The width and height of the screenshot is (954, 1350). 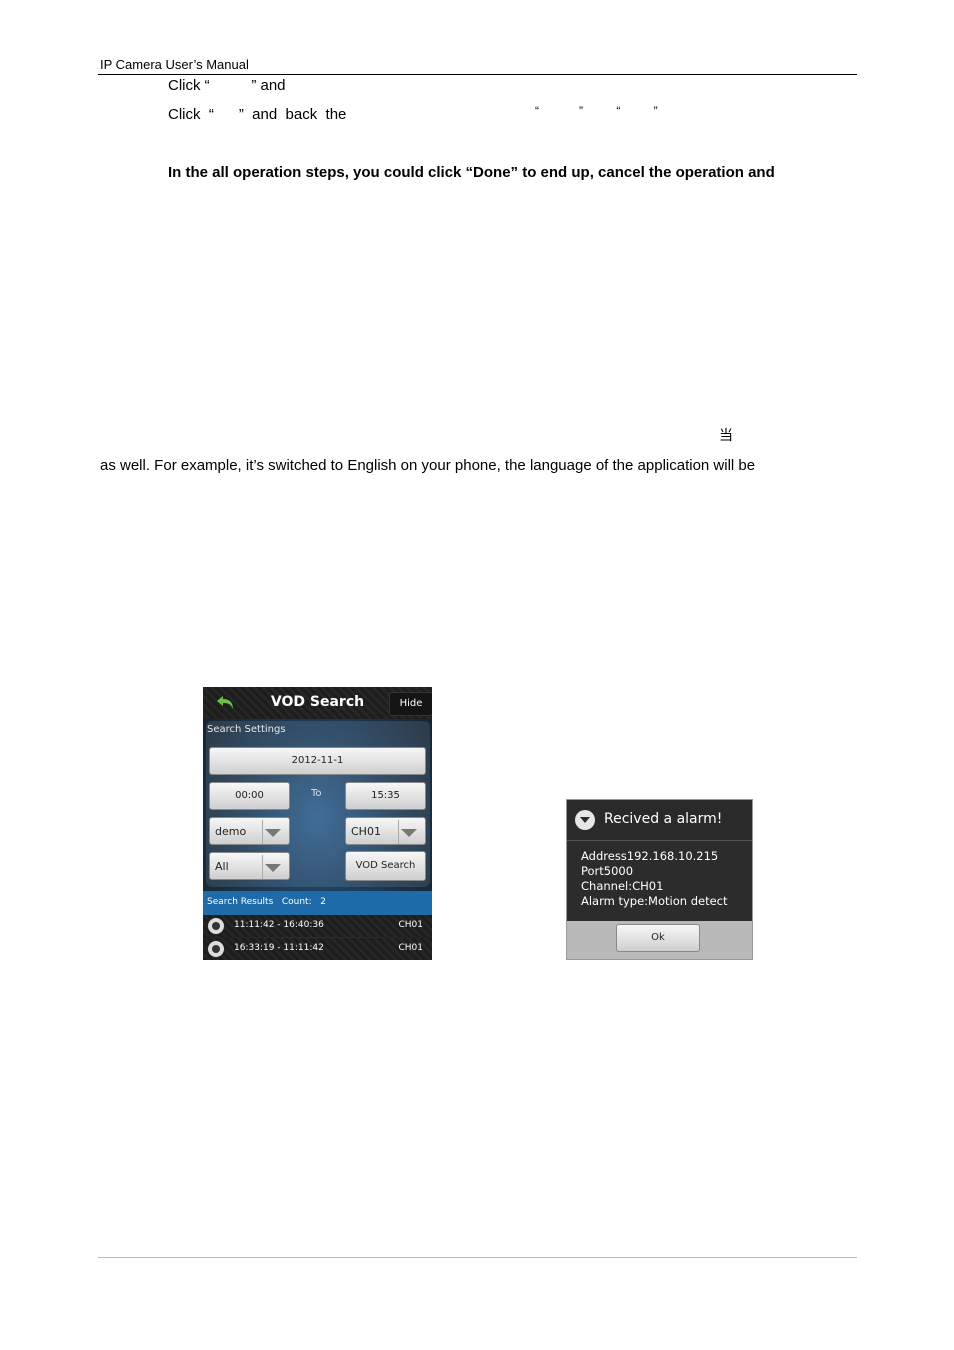 I want to click on device-dropdown: demo, so click(x=249, y=831).